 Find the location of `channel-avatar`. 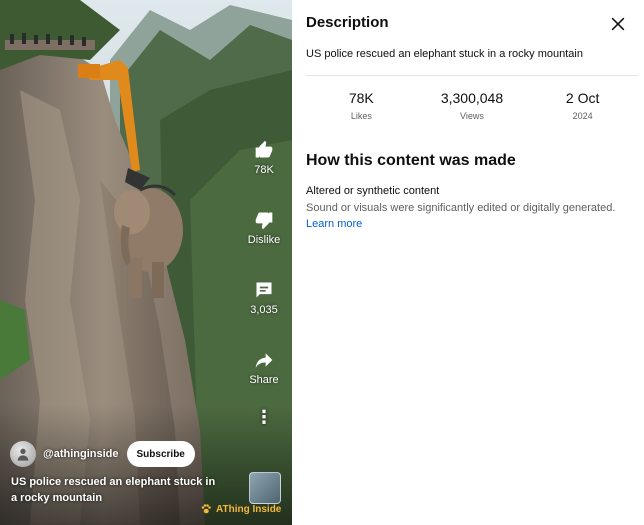

channel-avatar is located at coordinates (23, 454).